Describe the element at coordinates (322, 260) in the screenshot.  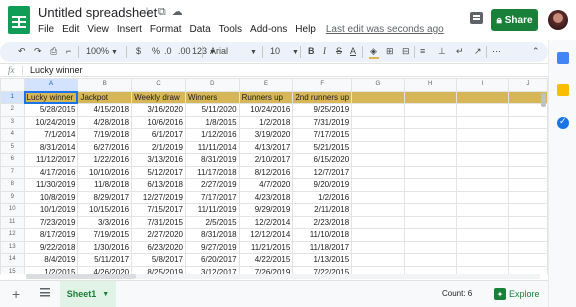
I see `cell-f14: 1/13/2015` at that location.